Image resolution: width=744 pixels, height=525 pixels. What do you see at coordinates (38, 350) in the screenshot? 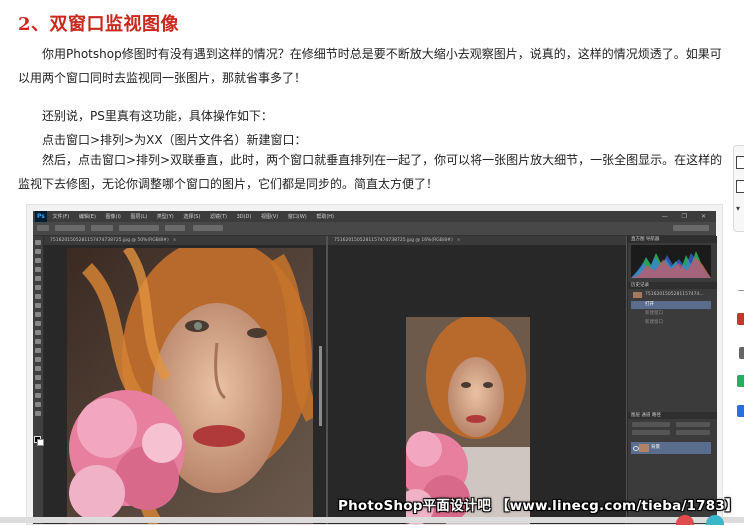
I see `blur-tool-icon` at bounding box center [38, 350].